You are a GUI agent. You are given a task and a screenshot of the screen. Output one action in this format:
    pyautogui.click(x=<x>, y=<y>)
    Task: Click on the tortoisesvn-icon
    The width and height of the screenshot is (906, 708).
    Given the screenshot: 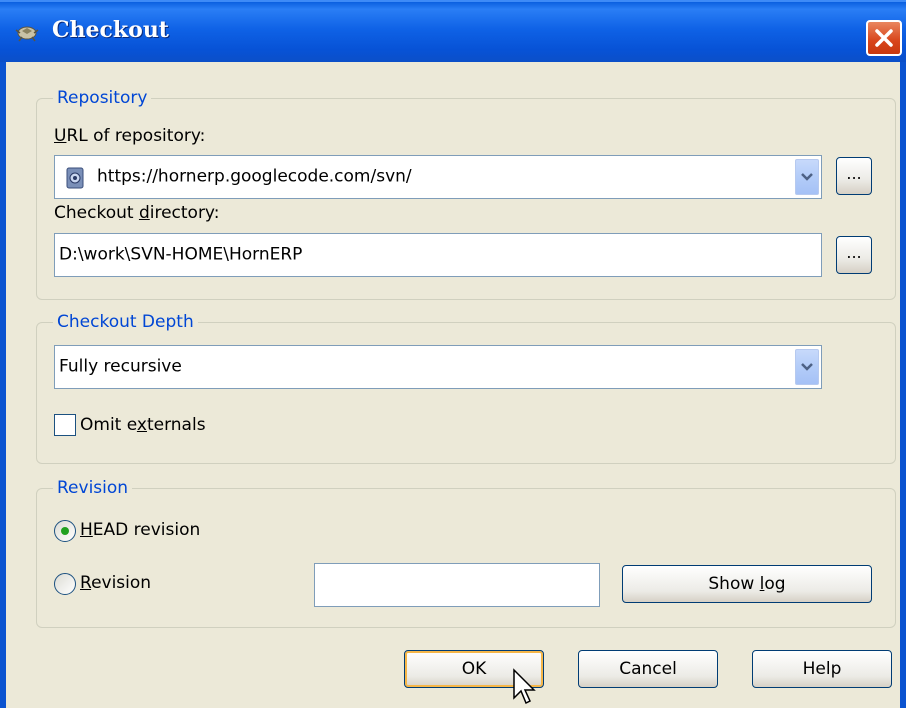 What is the action you would take?
    pyautogui.click(x=27, y=34)
    